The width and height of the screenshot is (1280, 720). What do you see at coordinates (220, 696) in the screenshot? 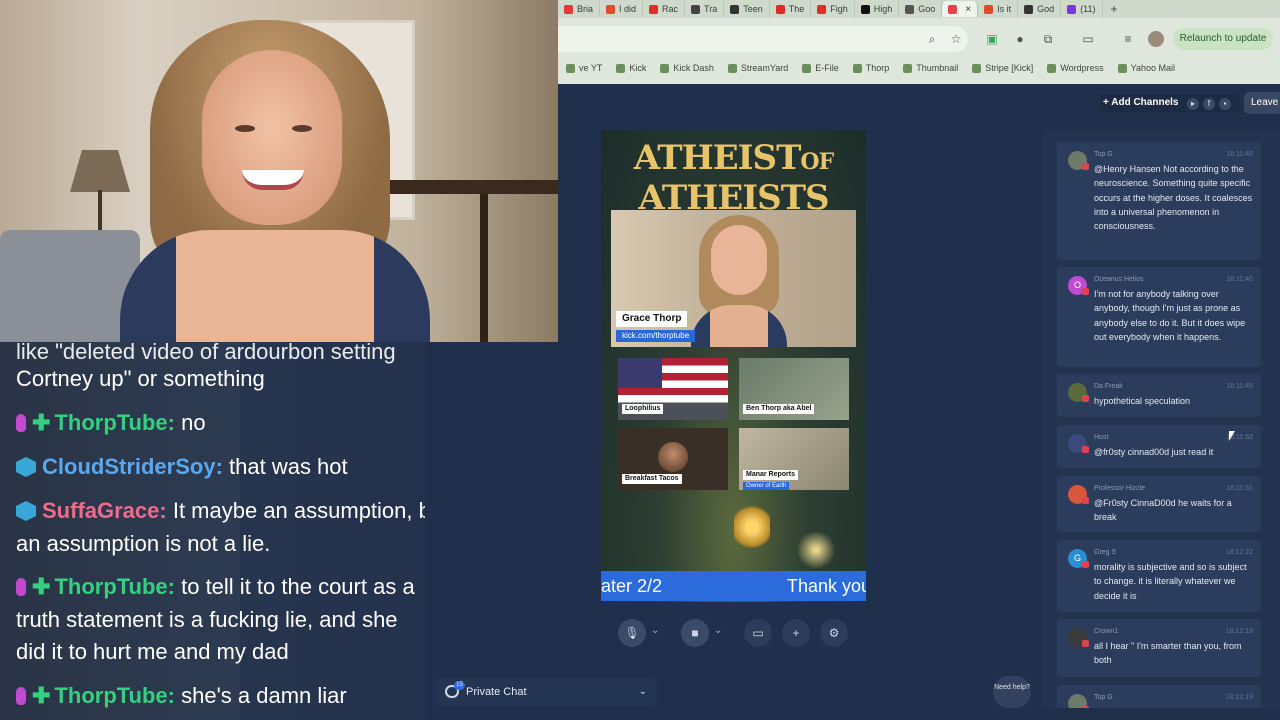
I see `chat-message-line: ✚ ThorpTube: she's a damn liar` at bounding box center [220, 696].